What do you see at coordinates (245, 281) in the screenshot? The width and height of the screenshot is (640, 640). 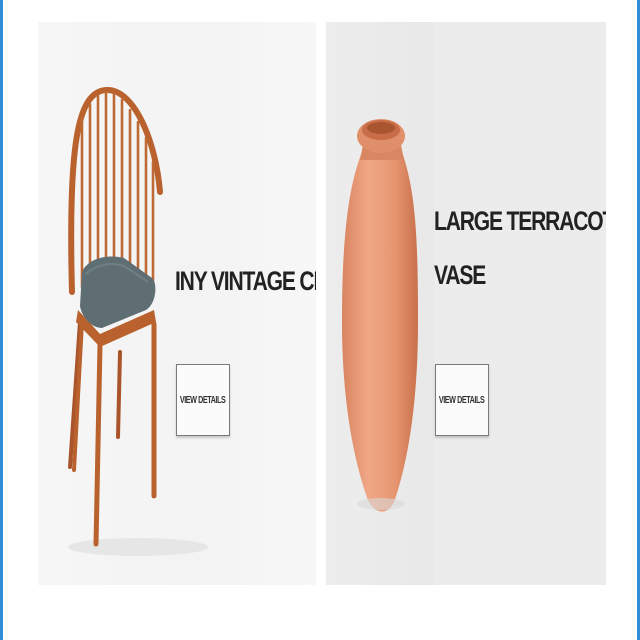 I see `product-title: INY VINTAGE CHAIR` at bounding box center [245, 281].